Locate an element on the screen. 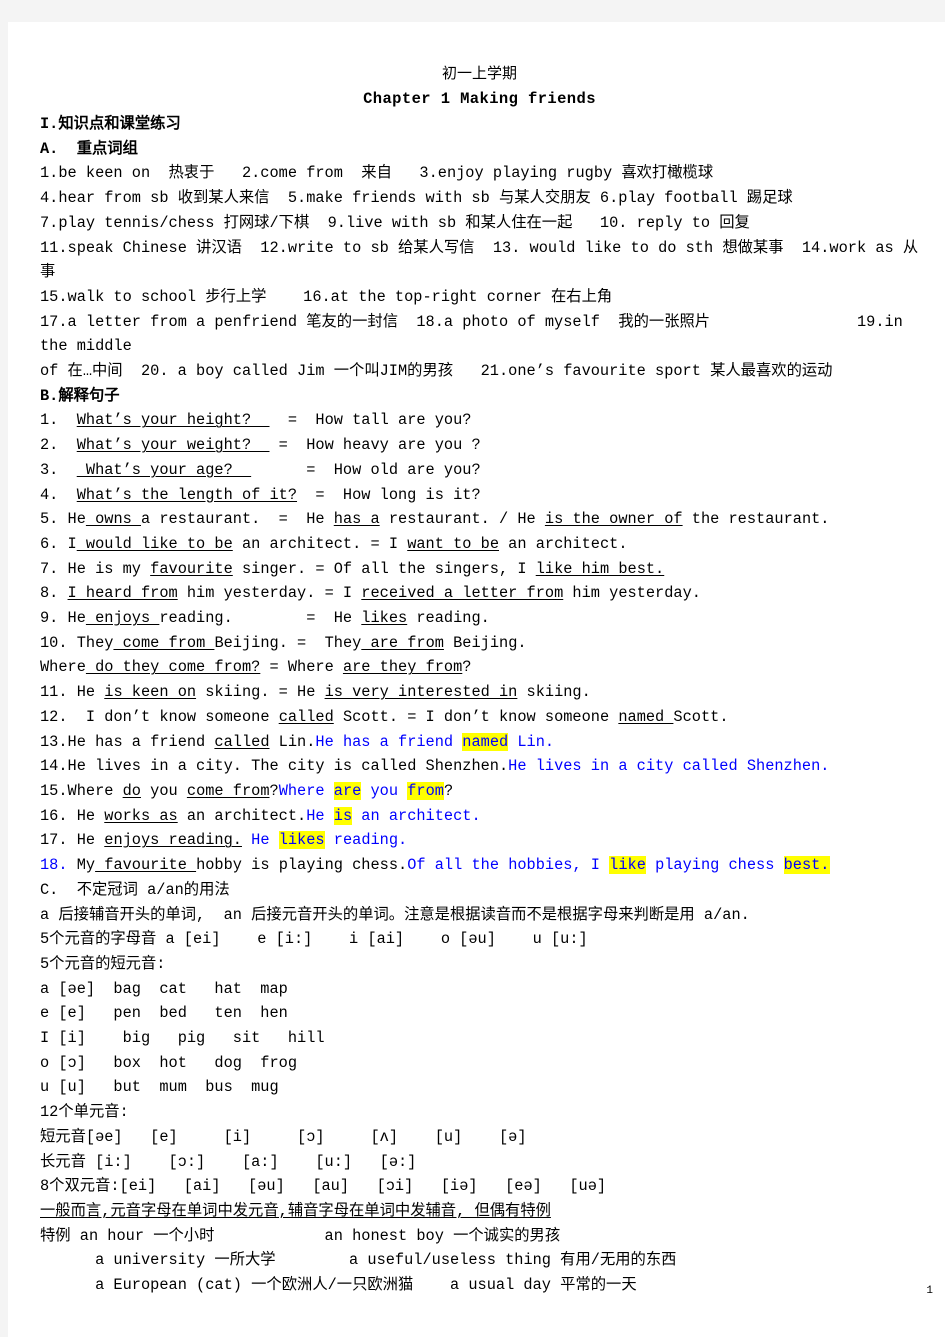 The height and width of the screenshot is (1337, 945). sentence-number: 12. is located at coordinates (54, 716).